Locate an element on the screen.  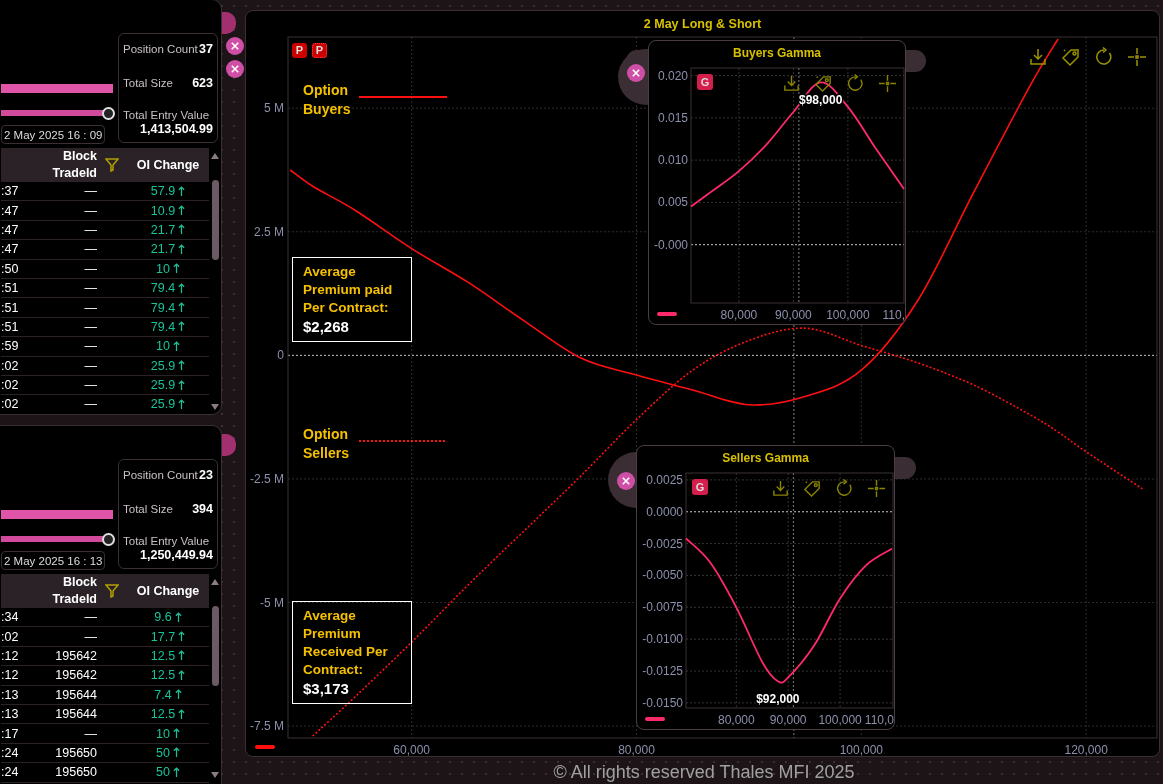
stat-value: 23 is located at coordinates (206, 475).